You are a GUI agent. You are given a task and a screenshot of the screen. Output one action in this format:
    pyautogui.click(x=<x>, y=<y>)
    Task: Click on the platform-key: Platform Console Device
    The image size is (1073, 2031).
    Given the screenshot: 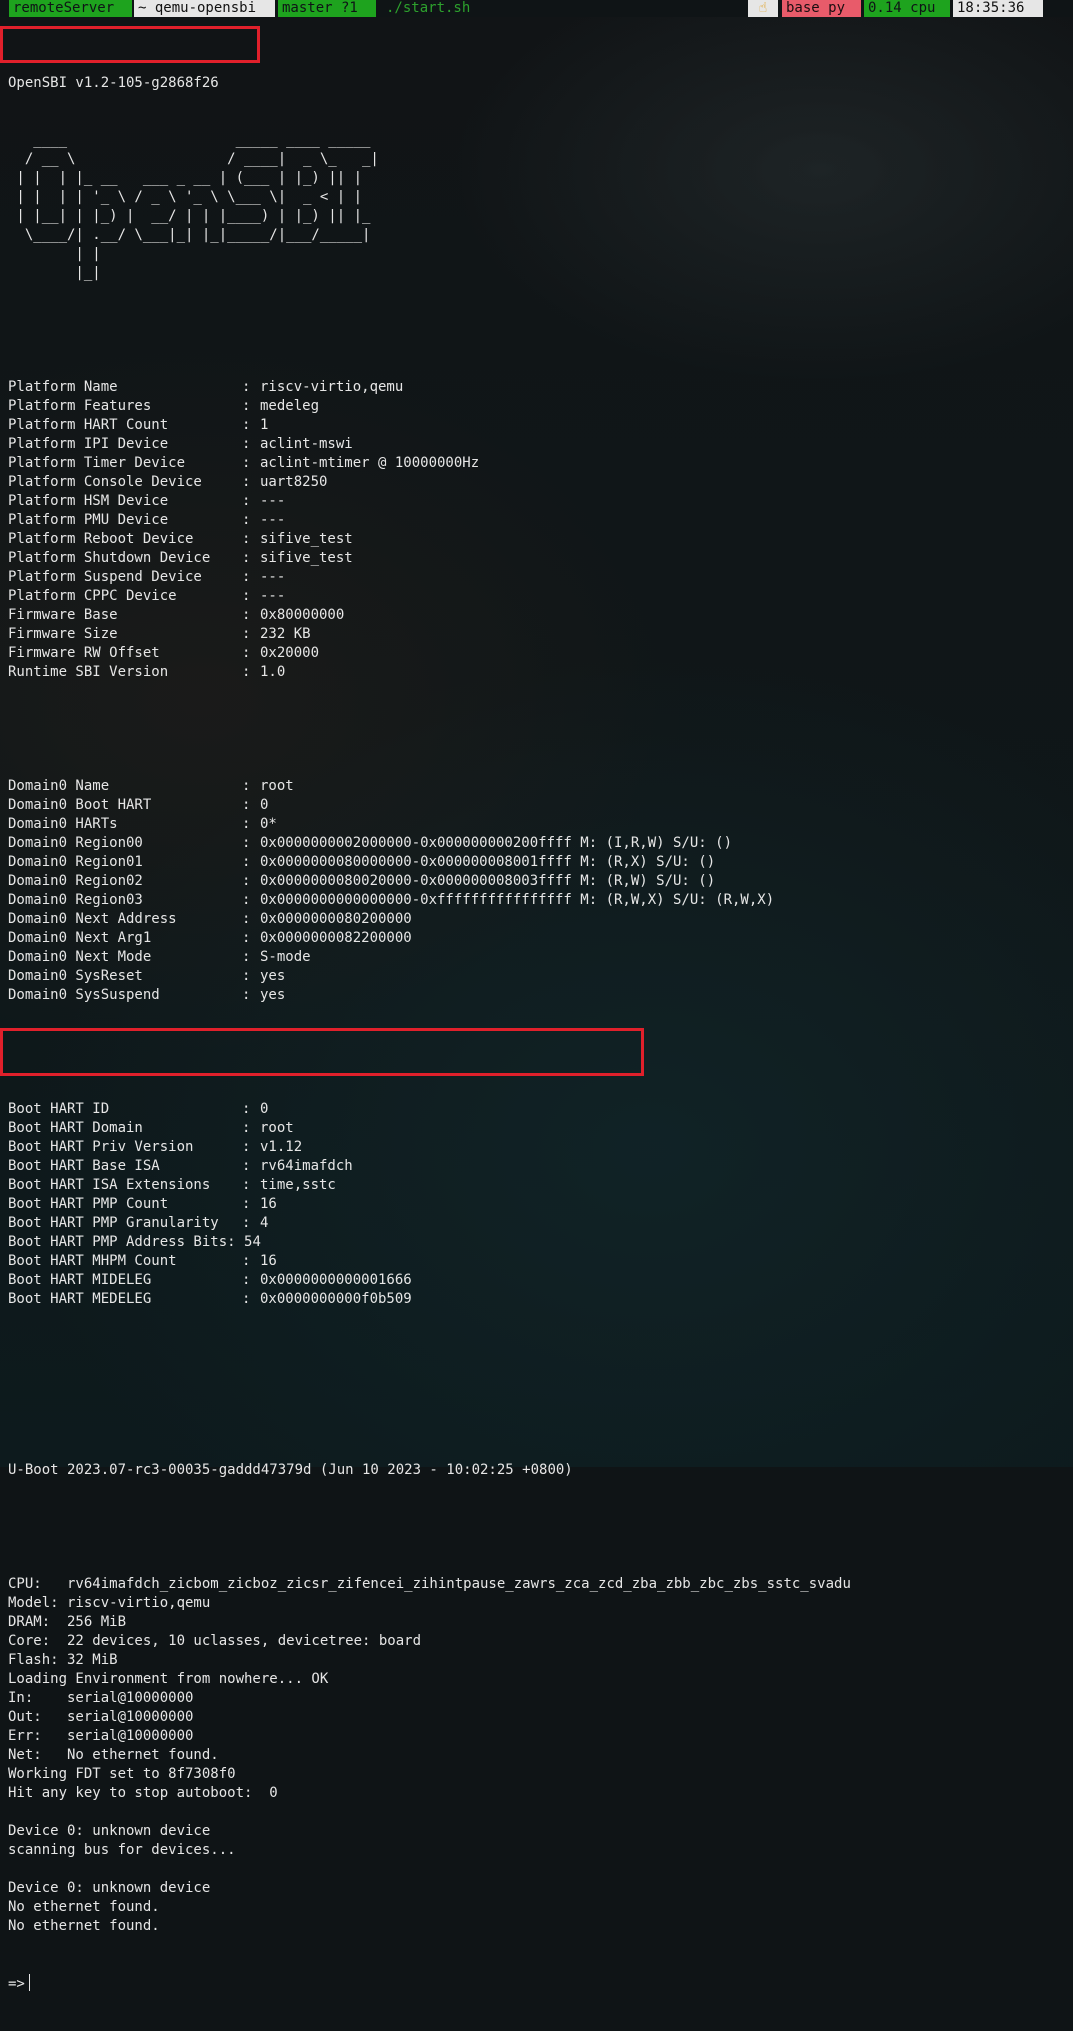 What is the action you would take?
    pyautogui.click(x=105, y=482)
    